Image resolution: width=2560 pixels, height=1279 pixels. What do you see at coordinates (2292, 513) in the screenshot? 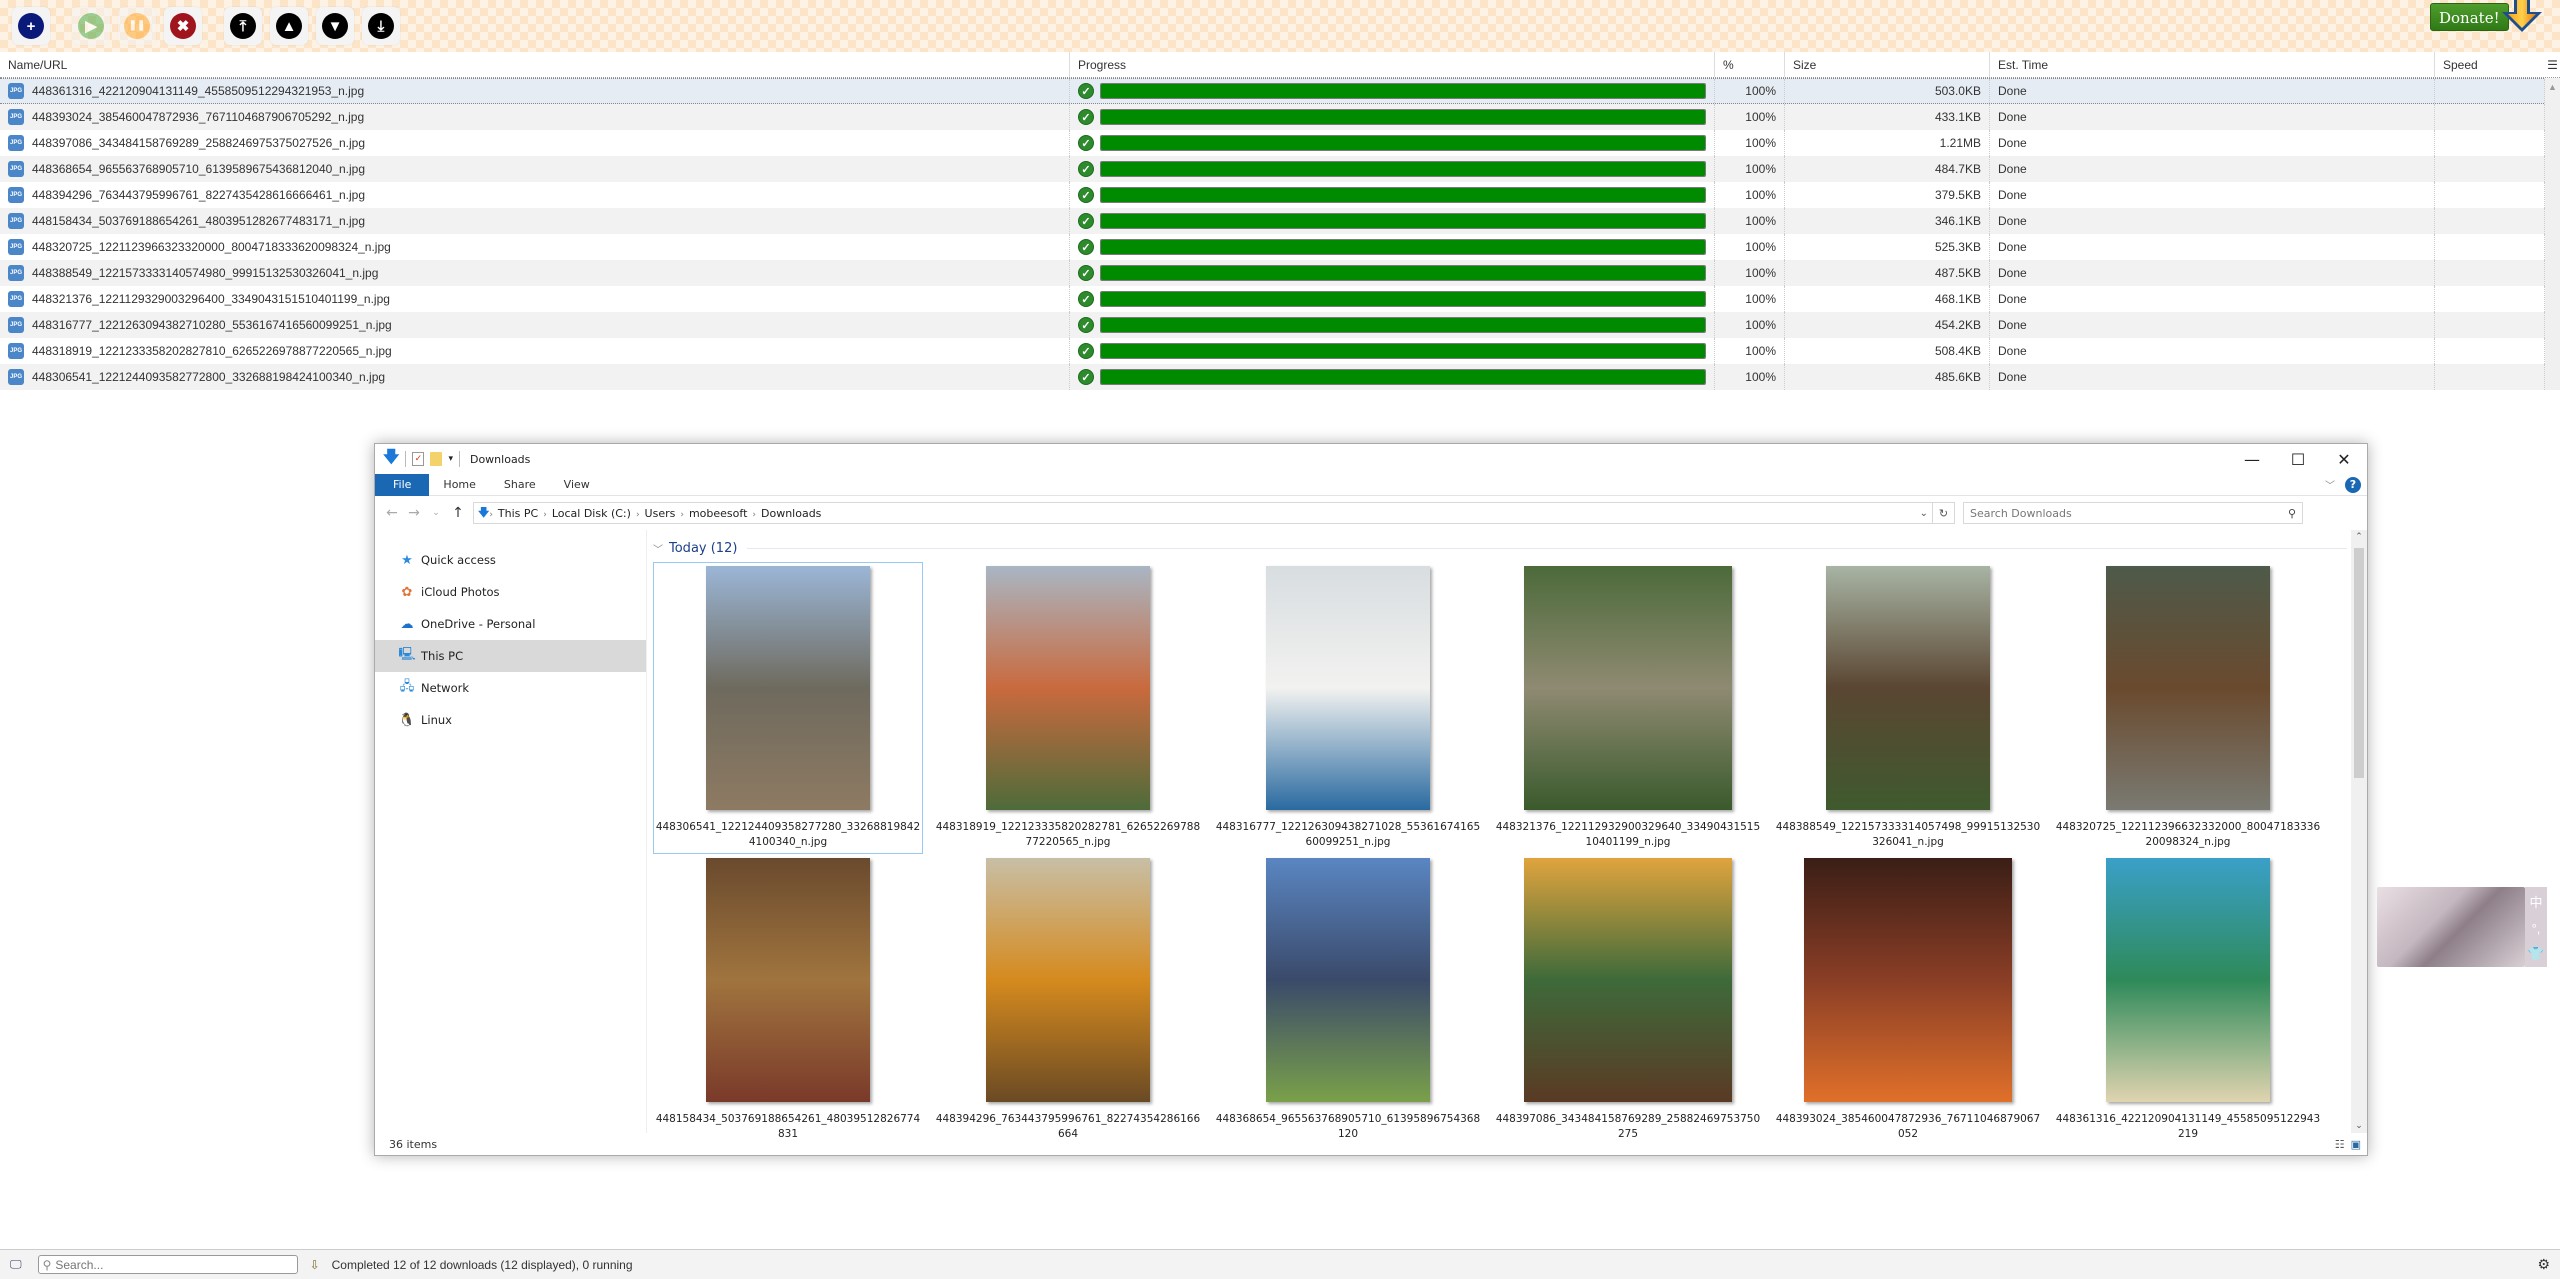
I see `search-icon: ⚲` at bounding box center [2292, 513].